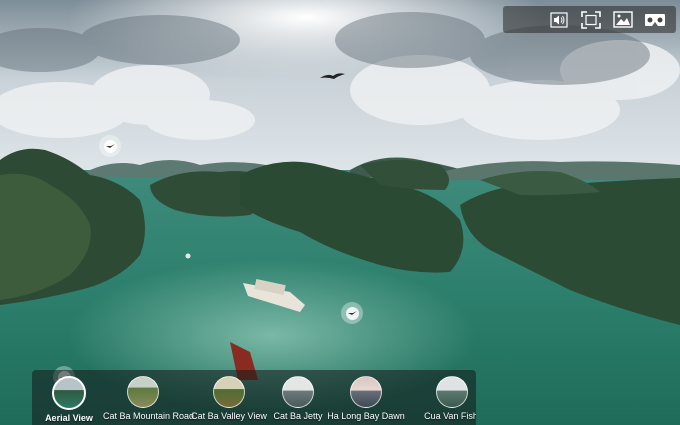  I want to click on thumbnail-cua-van-fishing: Cua Van Fishi, so click(444, 398).